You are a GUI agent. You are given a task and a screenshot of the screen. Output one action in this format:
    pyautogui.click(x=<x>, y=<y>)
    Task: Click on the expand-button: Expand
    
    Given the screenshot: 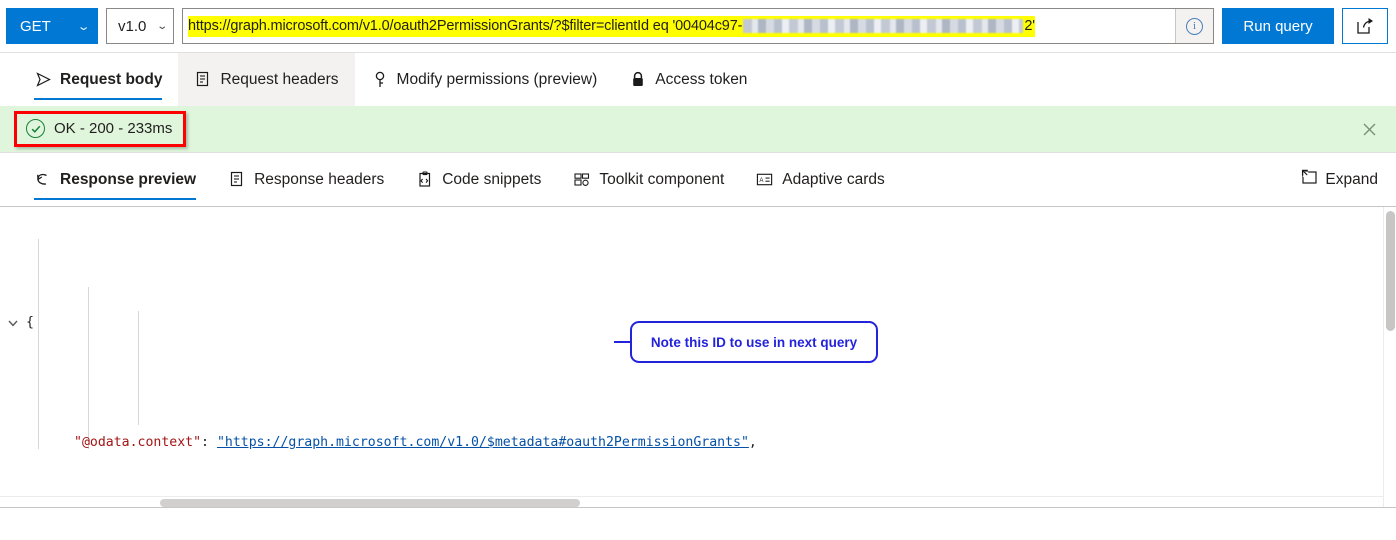 What is the action you would take?
    pyautogui.click(x=1348, y=179)
    